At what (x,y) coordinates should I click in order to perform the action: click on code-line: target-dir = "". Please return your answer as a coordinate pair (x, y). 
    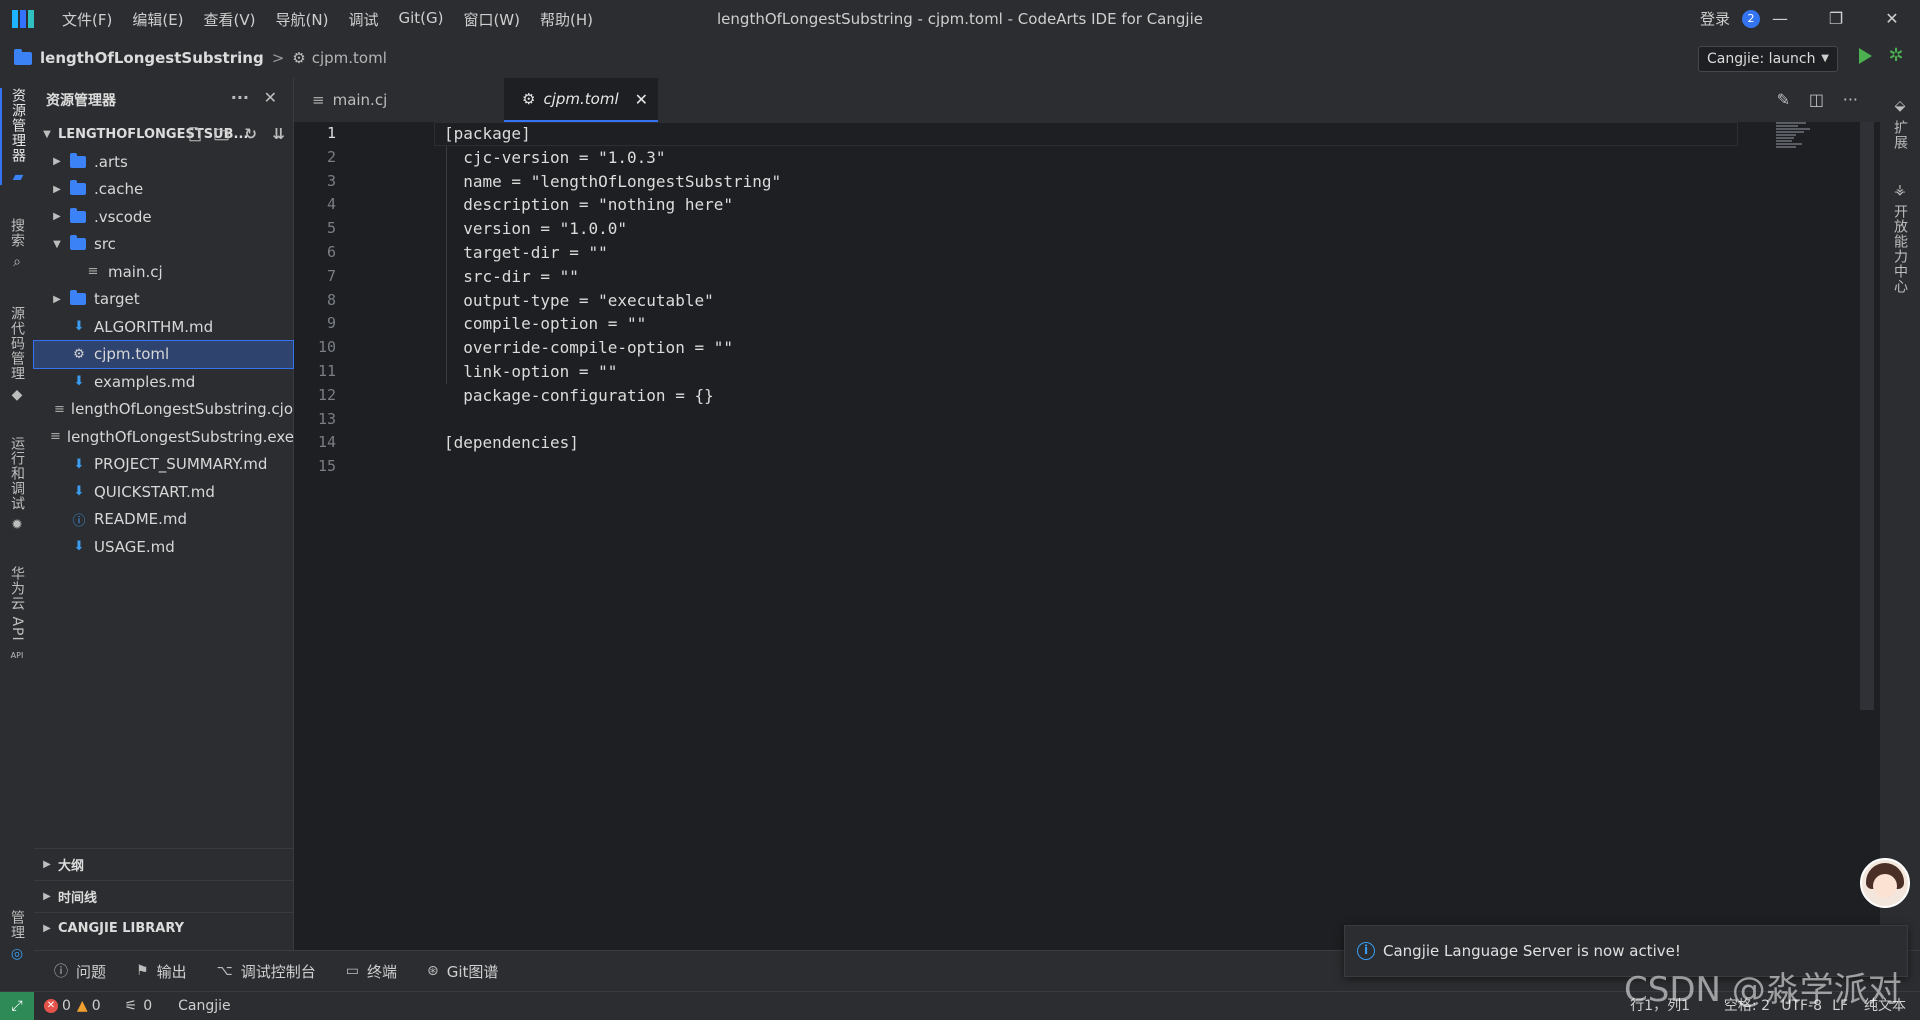
    Looking at the image, I should click on (612, 253).